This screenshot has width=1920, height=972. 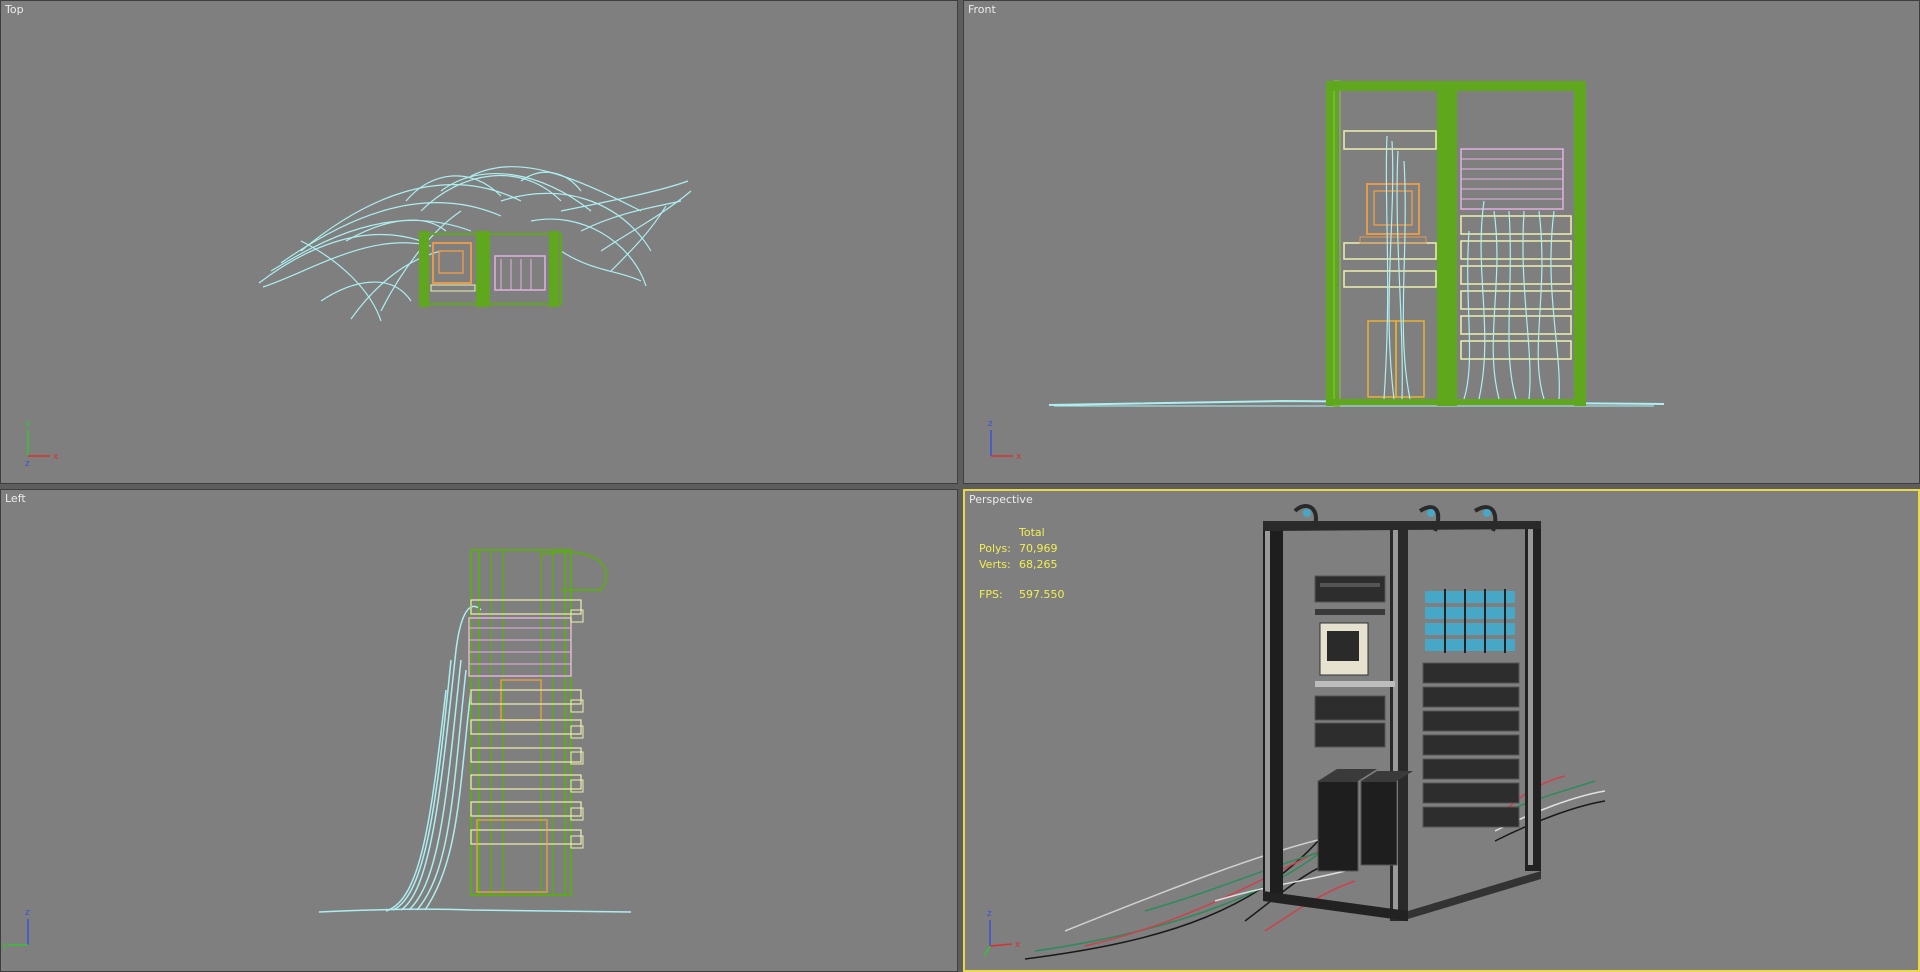 What do you see at coordinates (1002, 933) in the screenshot?
I see `axis-gizmo-perspective: z x` at bounding box center [1002, 933].